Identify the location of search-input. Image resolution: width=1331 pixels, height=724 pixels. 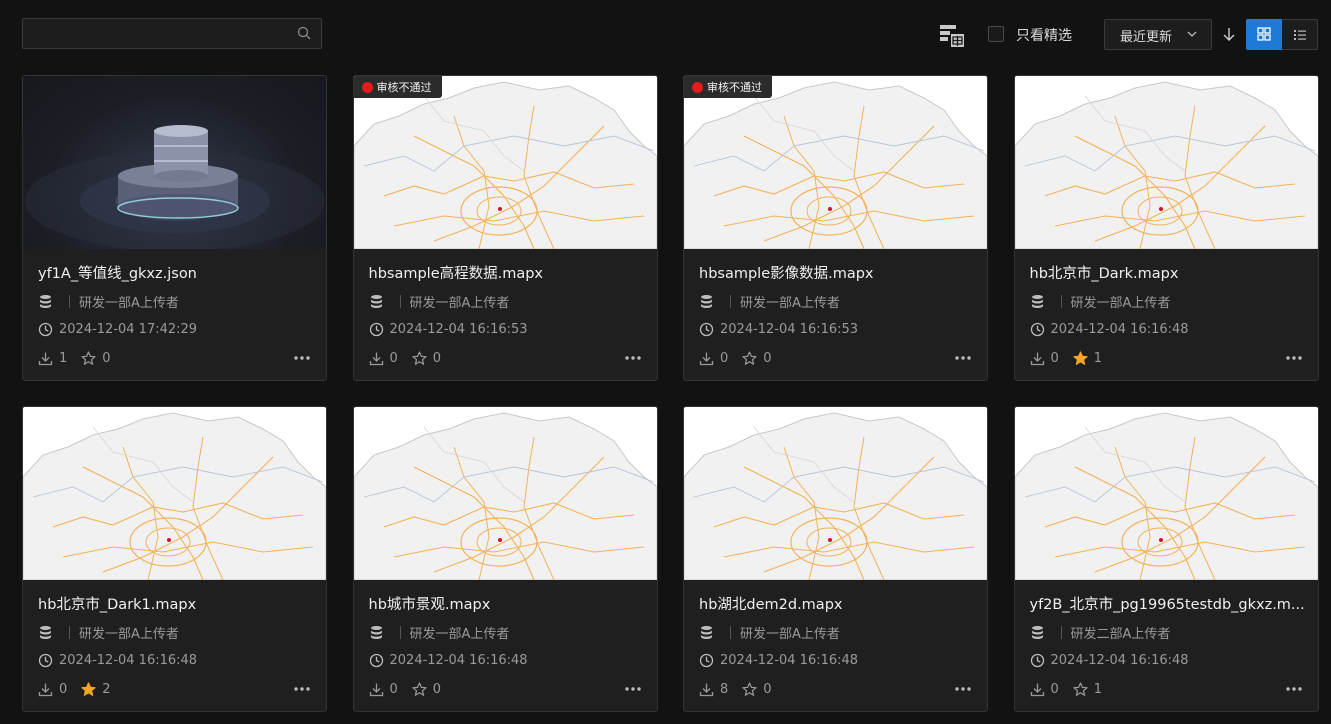
(158, 33).